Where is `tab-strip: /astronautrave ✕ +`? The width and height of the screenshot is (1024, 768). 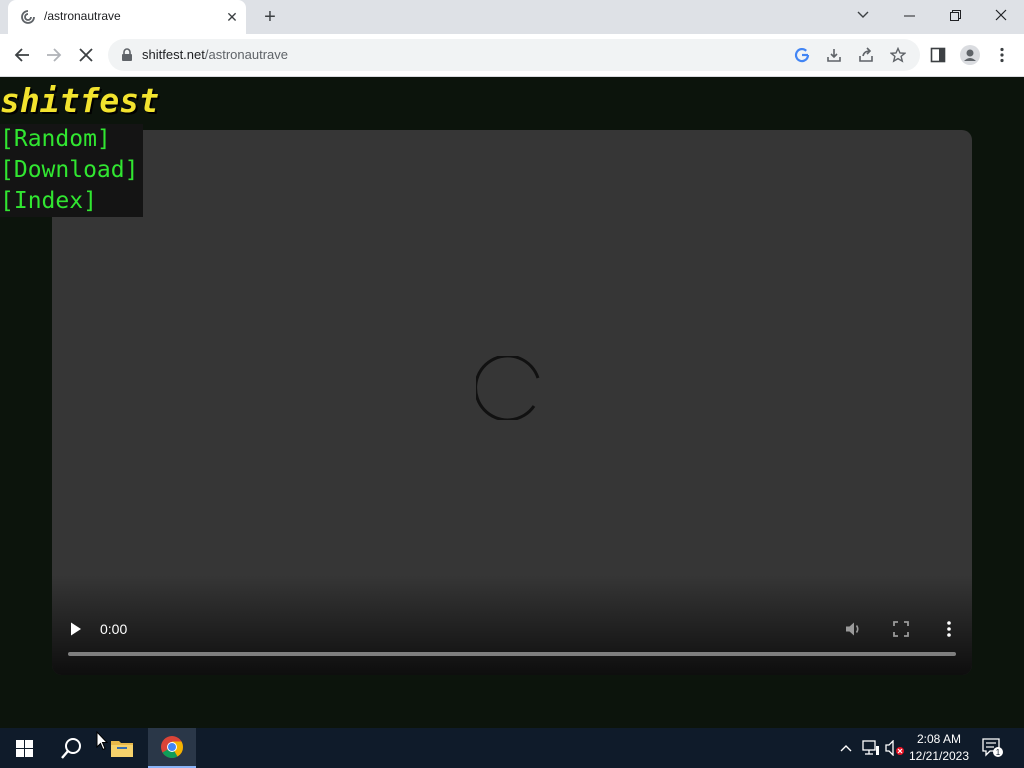 tab-strip: /astronautrave ✕ + is located at coordinates (512, 17).